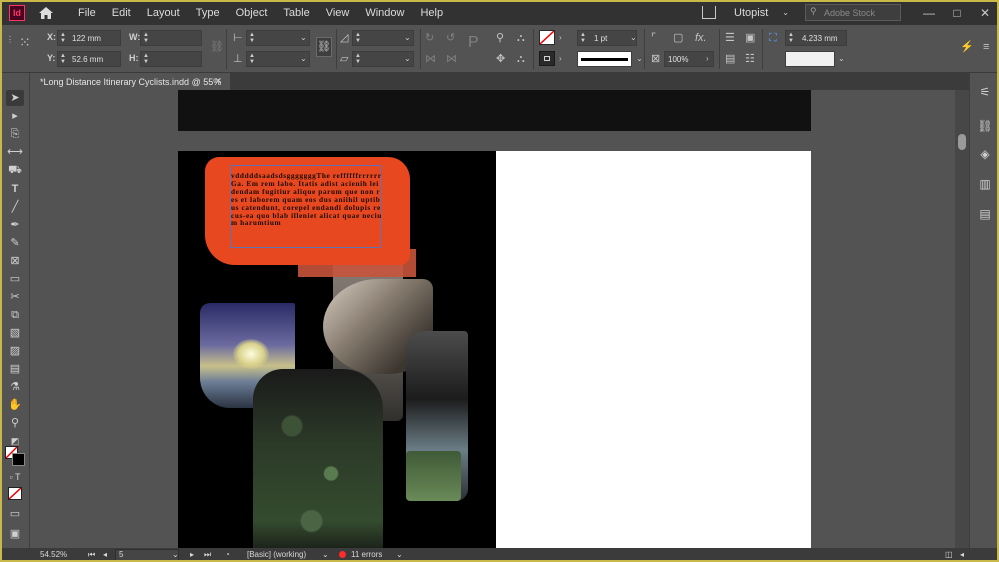 The image size is (999, 562). What do you see at coordinates (15, 333) in the screenshot?
I see `gradient-swatch-tool-icon: ▧` at bounding box center [15, 333].